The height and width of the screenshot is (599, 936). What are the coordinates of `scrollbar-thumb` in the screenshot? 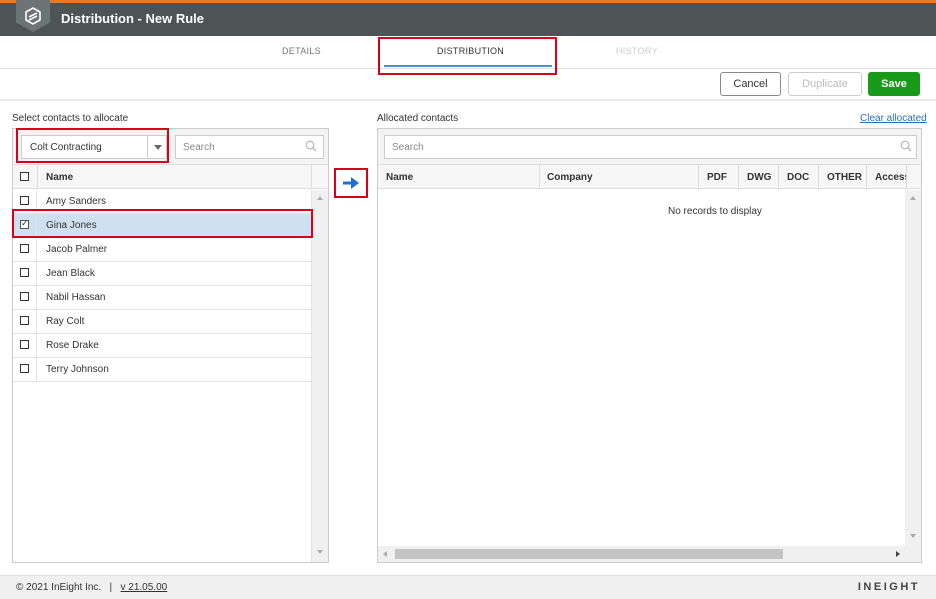 It's located at (589, 554).